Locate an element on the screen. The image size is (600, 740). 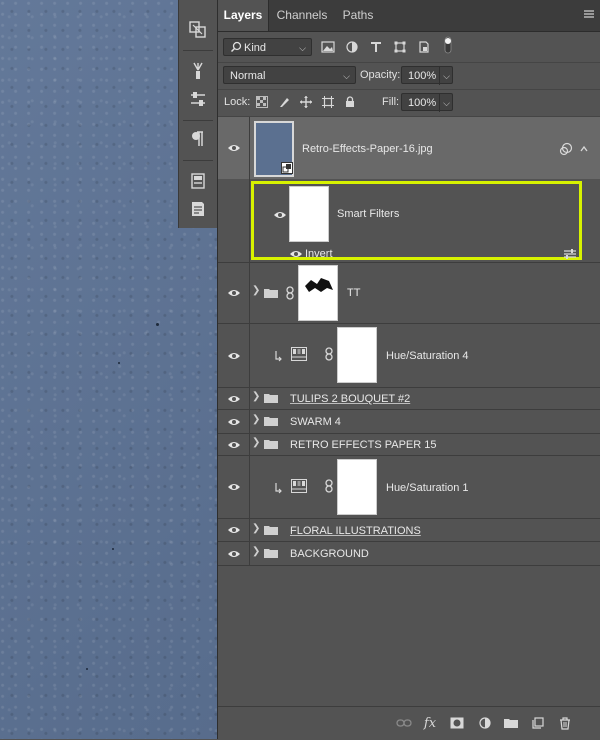
adjustment-layer-filter-icon is located at coordinates (352, 47).